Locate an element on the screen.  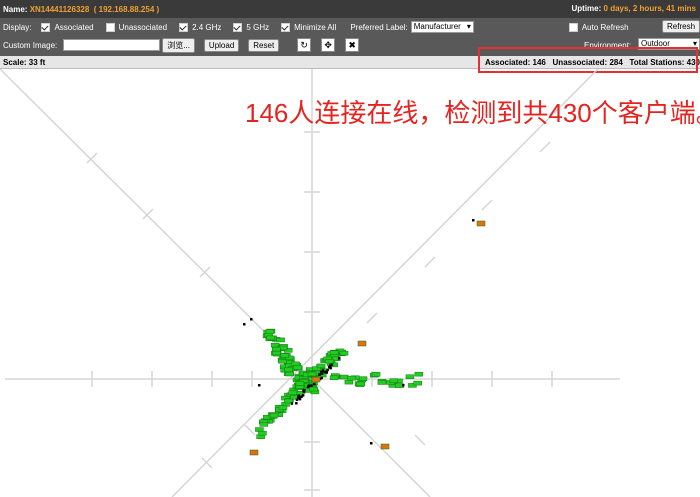
collapse-icon: ✖ is located at coordinates (352, 45).